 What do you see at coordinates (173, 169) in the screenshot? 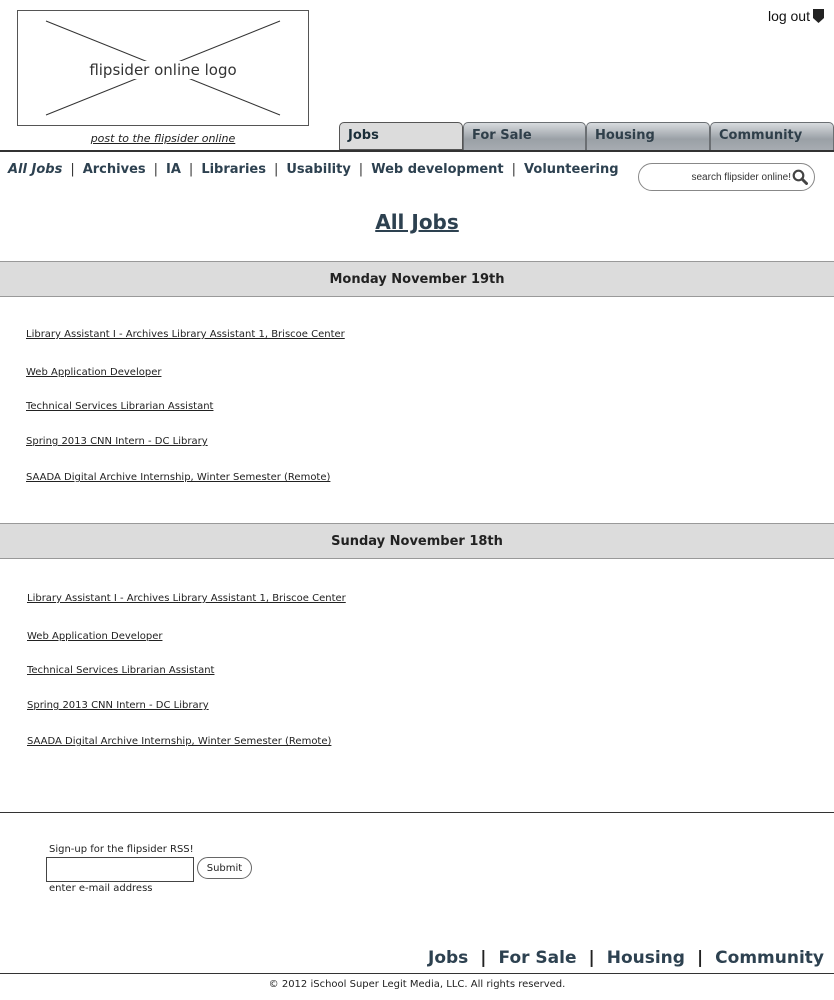
I see `subnav-ia: IA` at bounding box center [173, 169].